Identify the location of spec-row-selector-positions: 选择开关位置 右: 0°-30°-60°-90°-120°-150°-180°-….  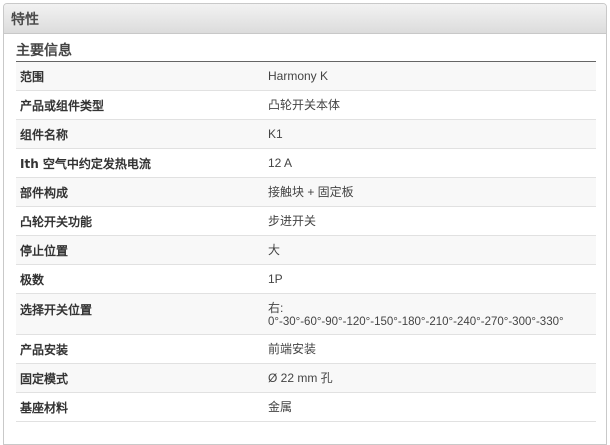
(306, 314).